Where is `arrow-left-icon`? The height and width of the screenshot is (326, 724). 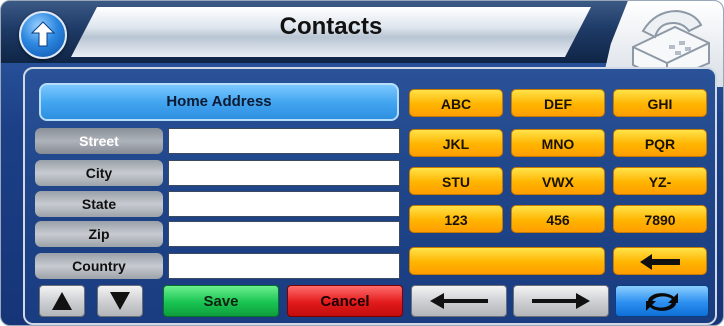
arrow-left-icon is located at coordinates (459, 301).